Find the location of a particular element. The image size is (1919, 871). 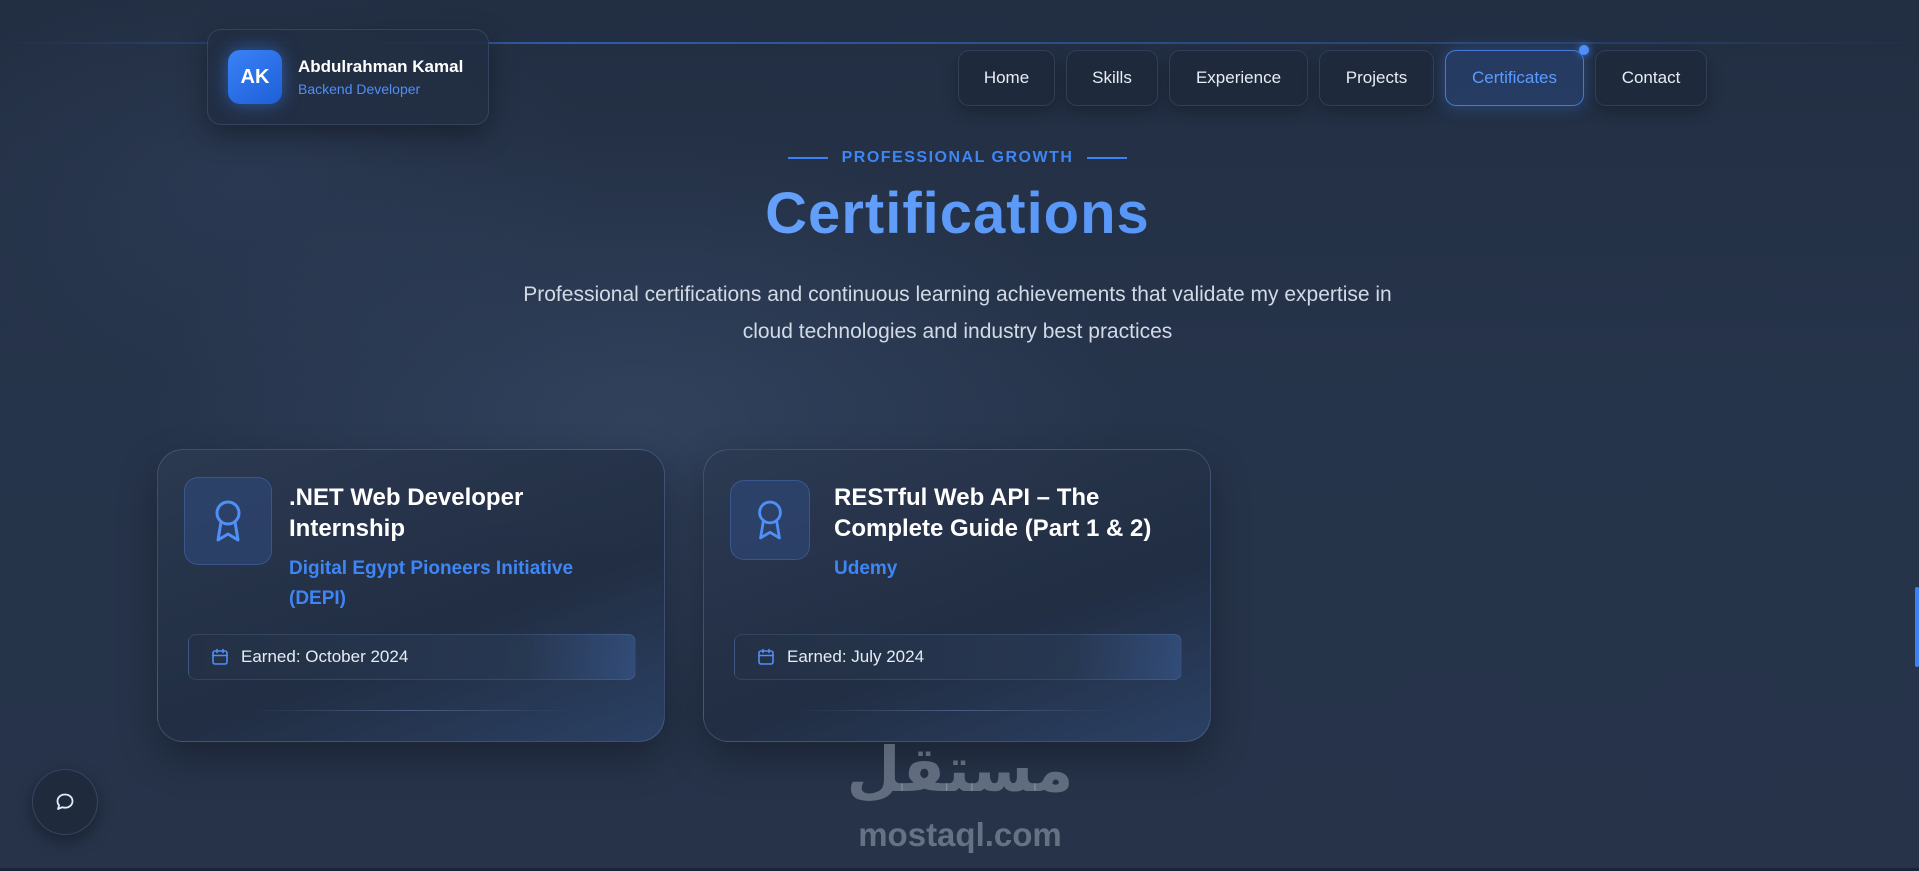

certificate-title: .NET Web Developer Internship is located at coordinates (464, 513).